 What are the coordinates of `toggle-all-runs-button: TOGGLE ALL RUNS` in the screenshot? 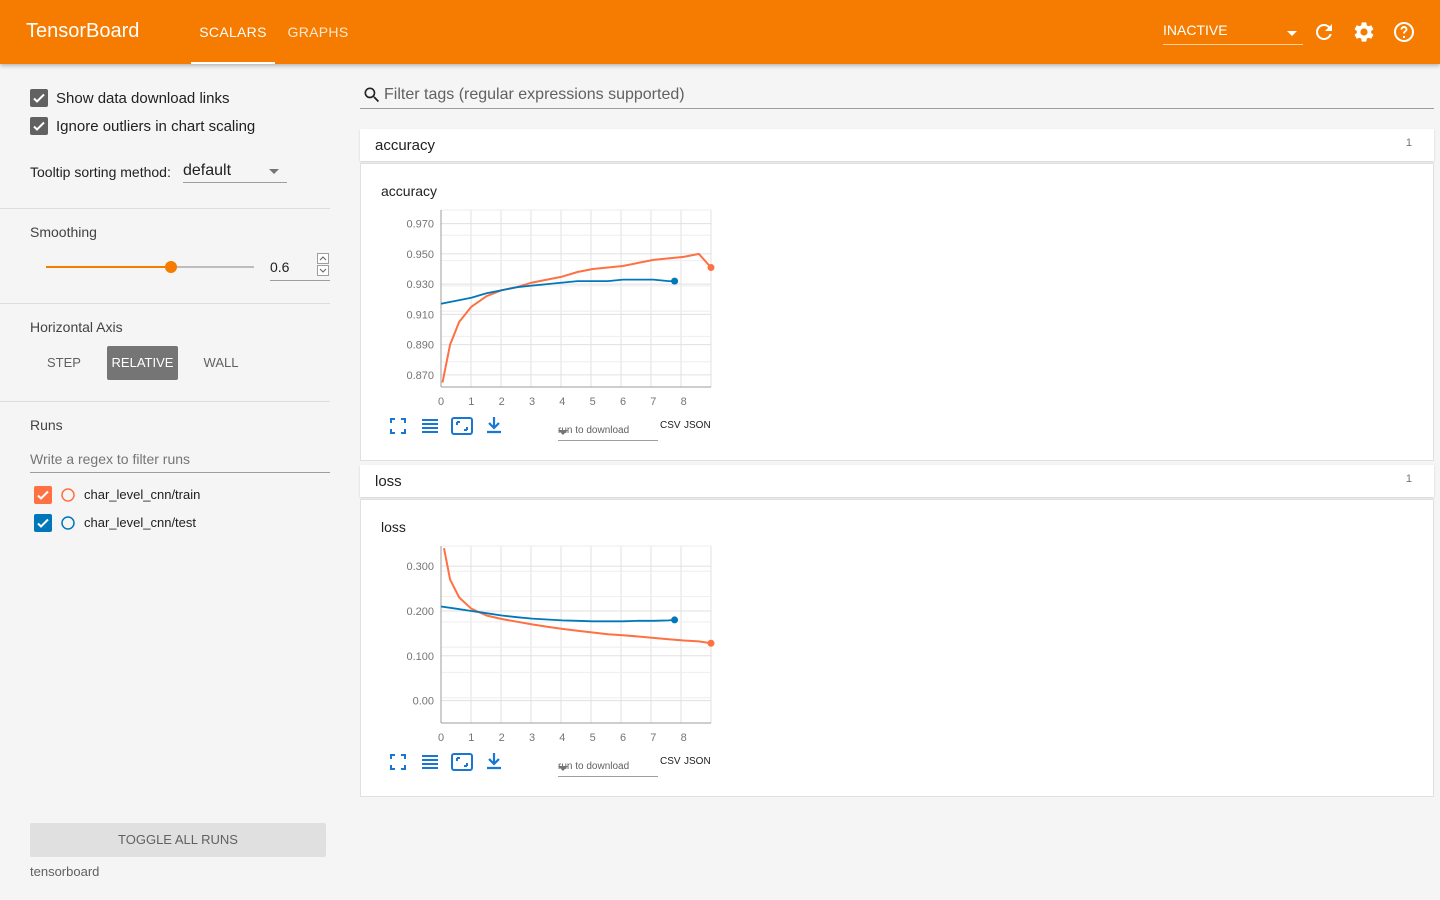 It's located at (178, 840).